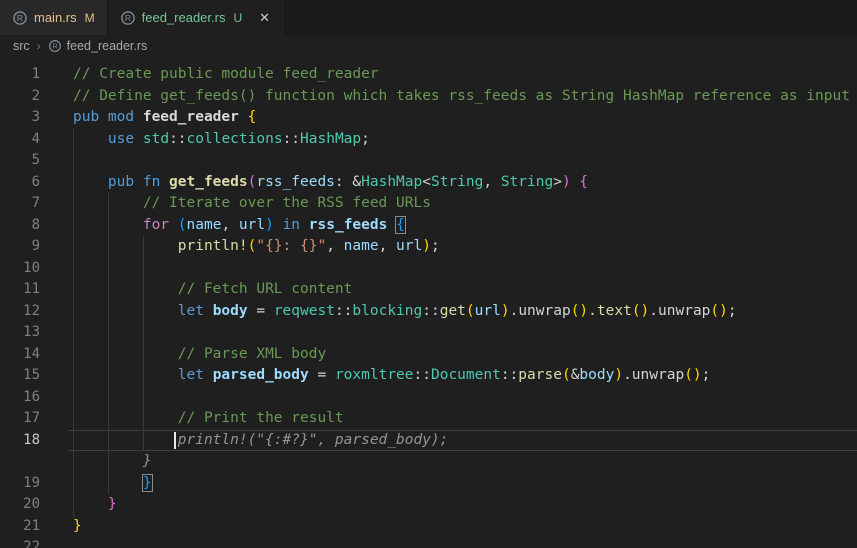 Image resolution: width=857 pixels, height=548 pixels. What do you see at coordinates (20, 376) in the screenshot?
I see `line-number: 15` at bounding box center [20, 376].